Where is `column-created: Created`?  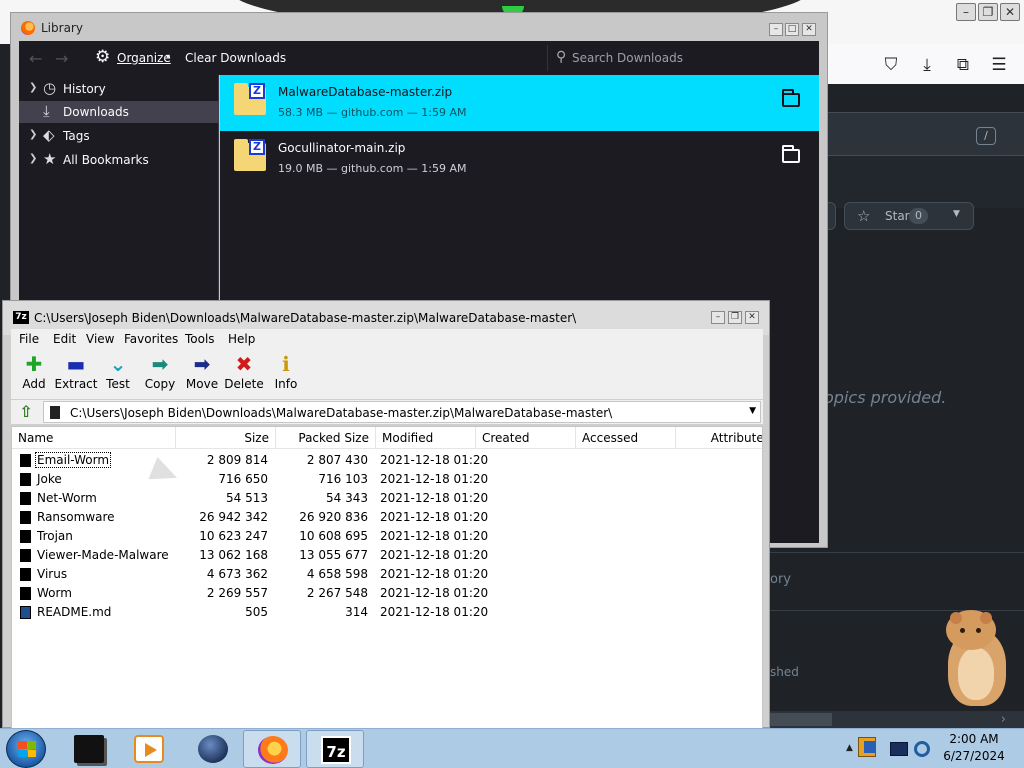 column-created: Created is located at coordinates (526, 438).